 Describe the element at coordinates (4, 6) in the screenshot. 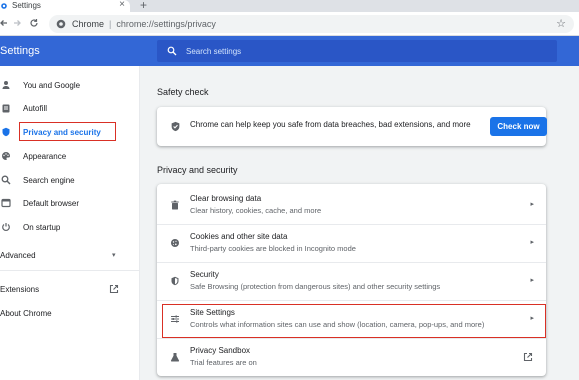

I see `settings-gear-icon` at that location.